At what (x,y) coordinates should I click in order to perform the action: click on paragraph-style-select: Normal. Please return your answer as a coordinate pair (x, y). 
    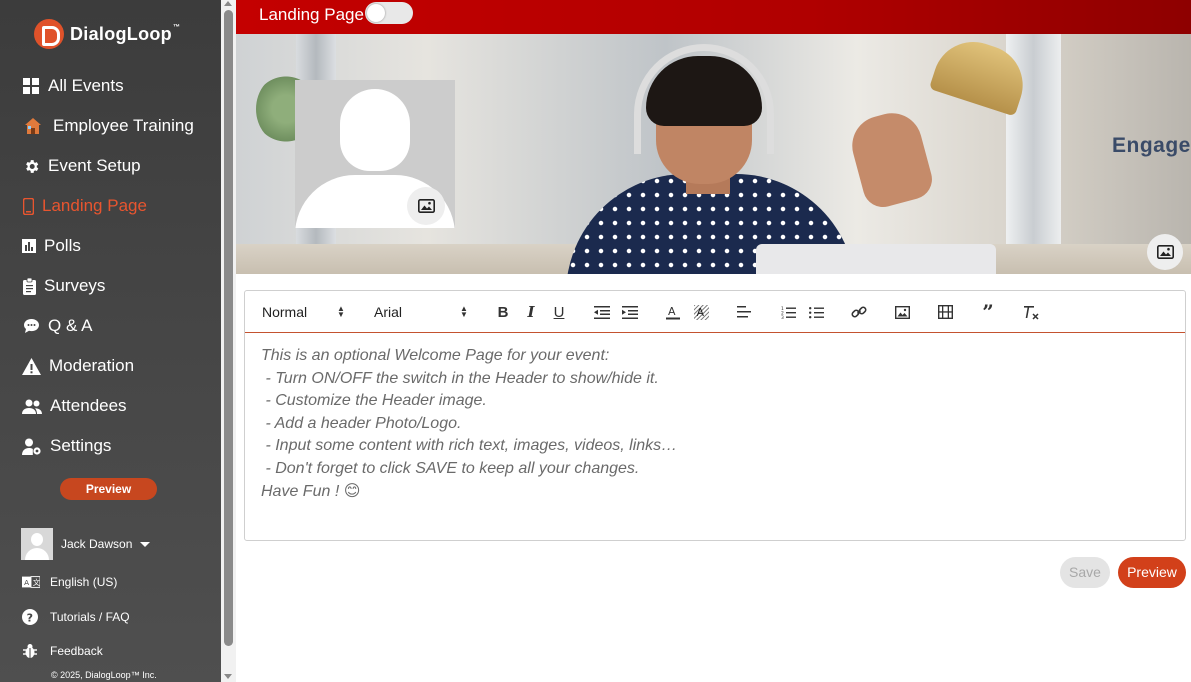
    Looking at the image, I should click on (304, 312).